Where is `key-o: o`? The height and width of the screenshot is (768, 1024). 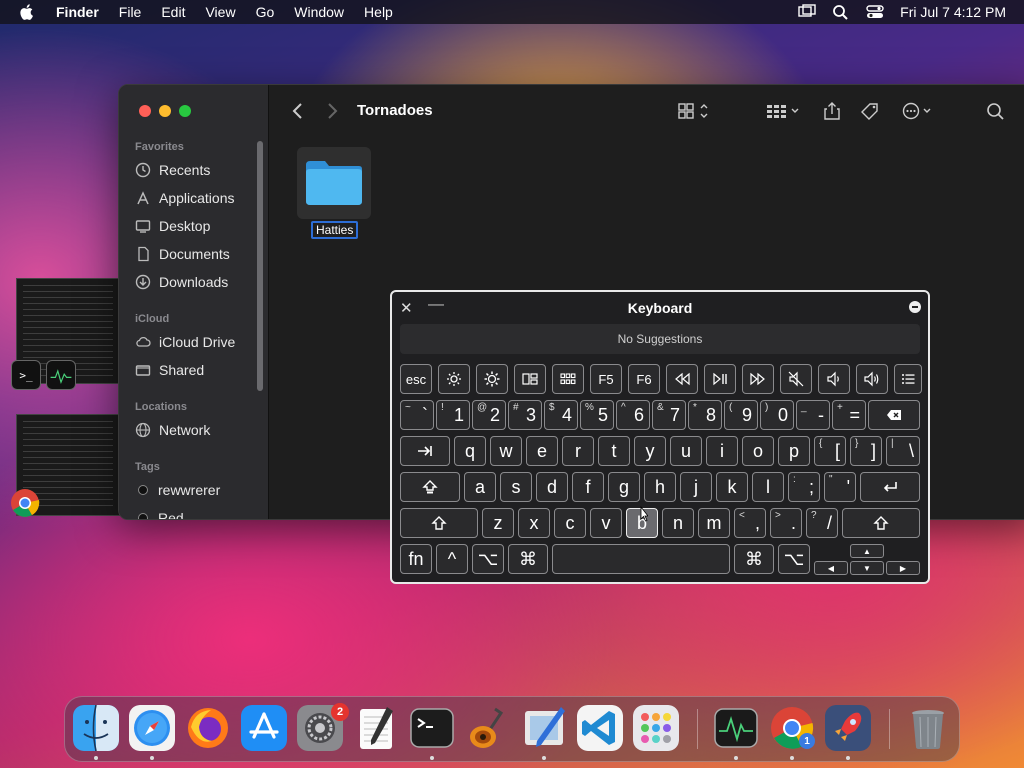 key-o: o is located at coordinates (758, 451).